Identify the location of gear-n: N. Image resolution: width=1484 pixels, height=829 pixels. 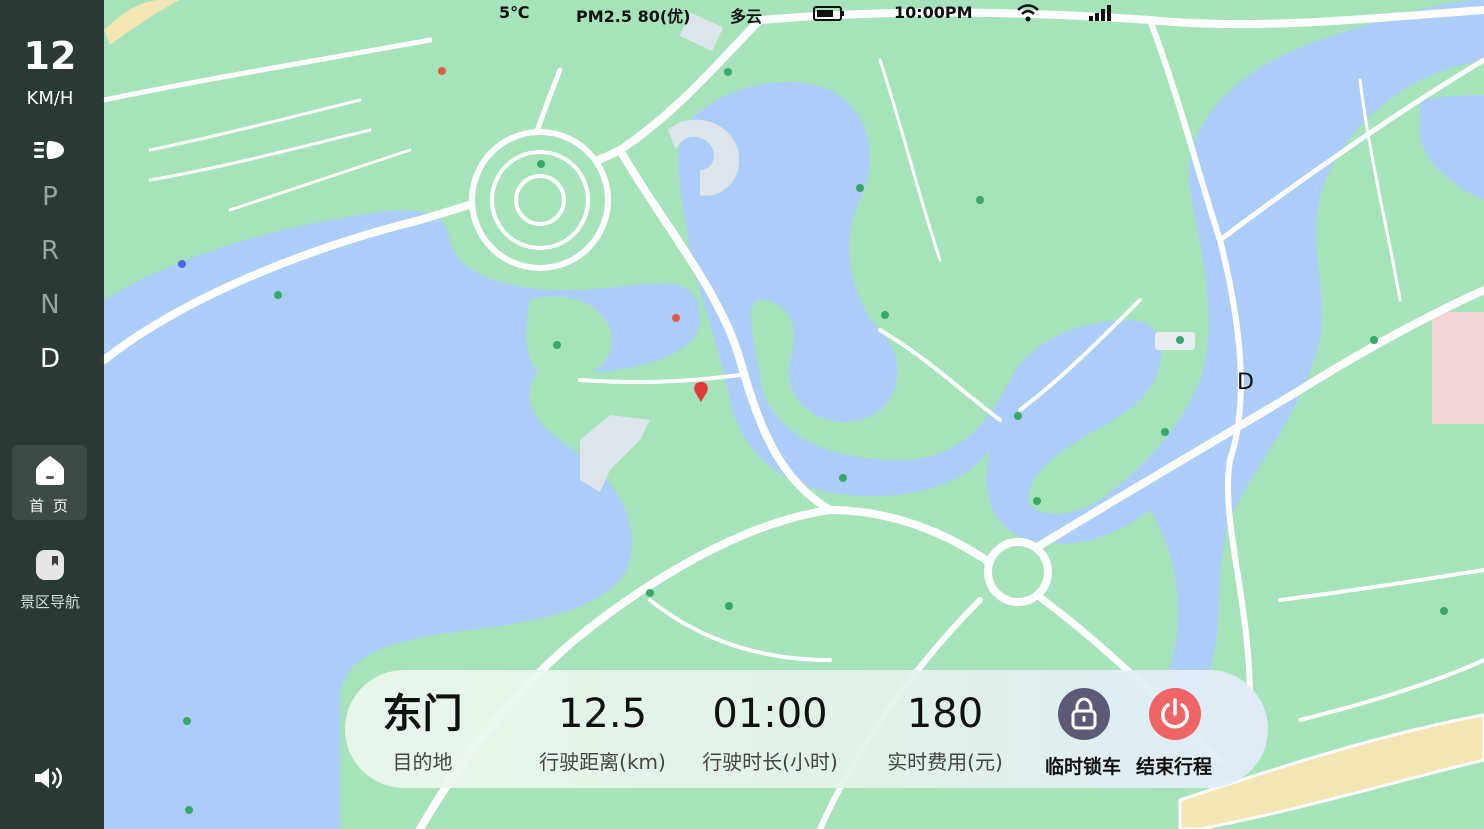
(50, 305).